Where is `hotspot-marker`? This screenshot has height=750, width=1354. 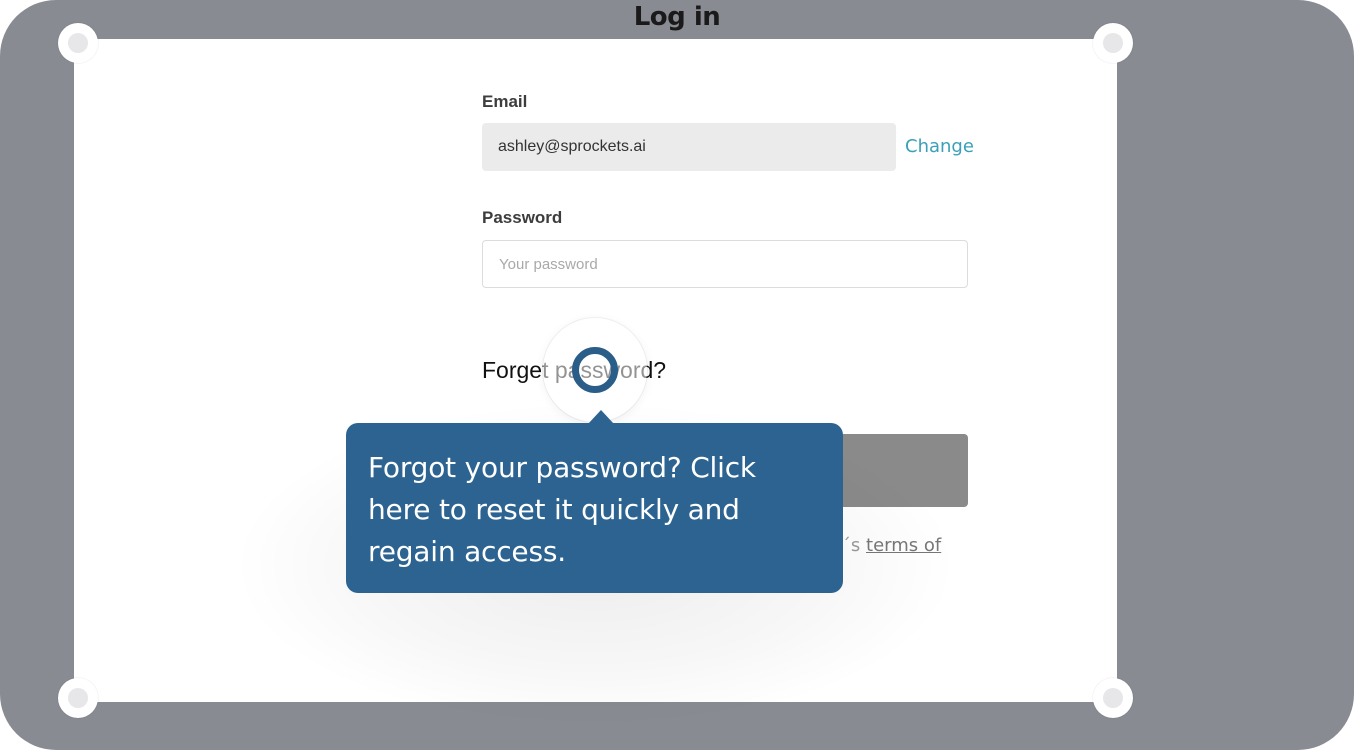
hotspot-marker is located at coordinates (595, 370).